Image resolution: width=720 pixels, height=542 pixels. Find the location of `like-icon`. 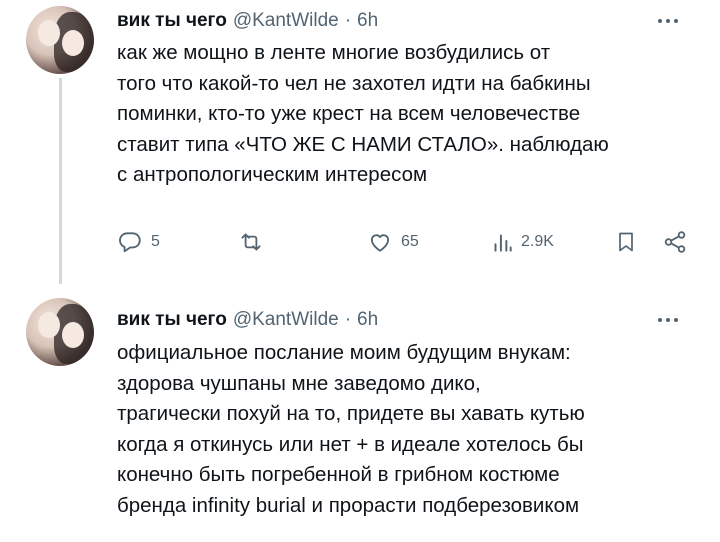

like-icon is located at coordinates (380, 242).